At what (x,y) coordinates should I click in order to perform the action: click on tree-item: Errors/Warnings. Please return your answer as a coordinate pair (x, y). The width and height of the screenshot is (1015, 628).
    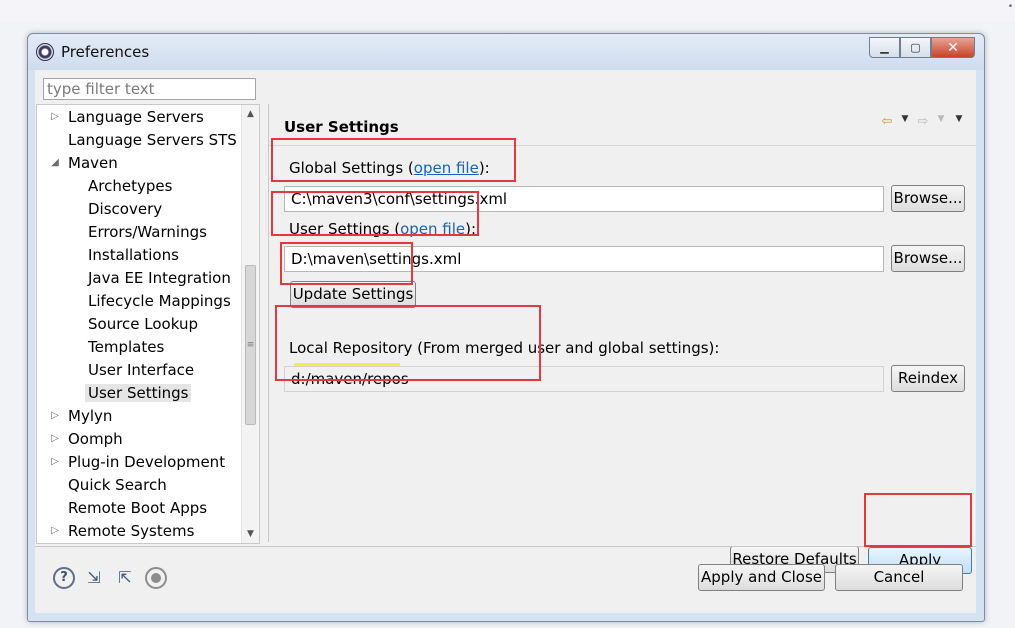
    Looking at the image, I should click on (147, 232).